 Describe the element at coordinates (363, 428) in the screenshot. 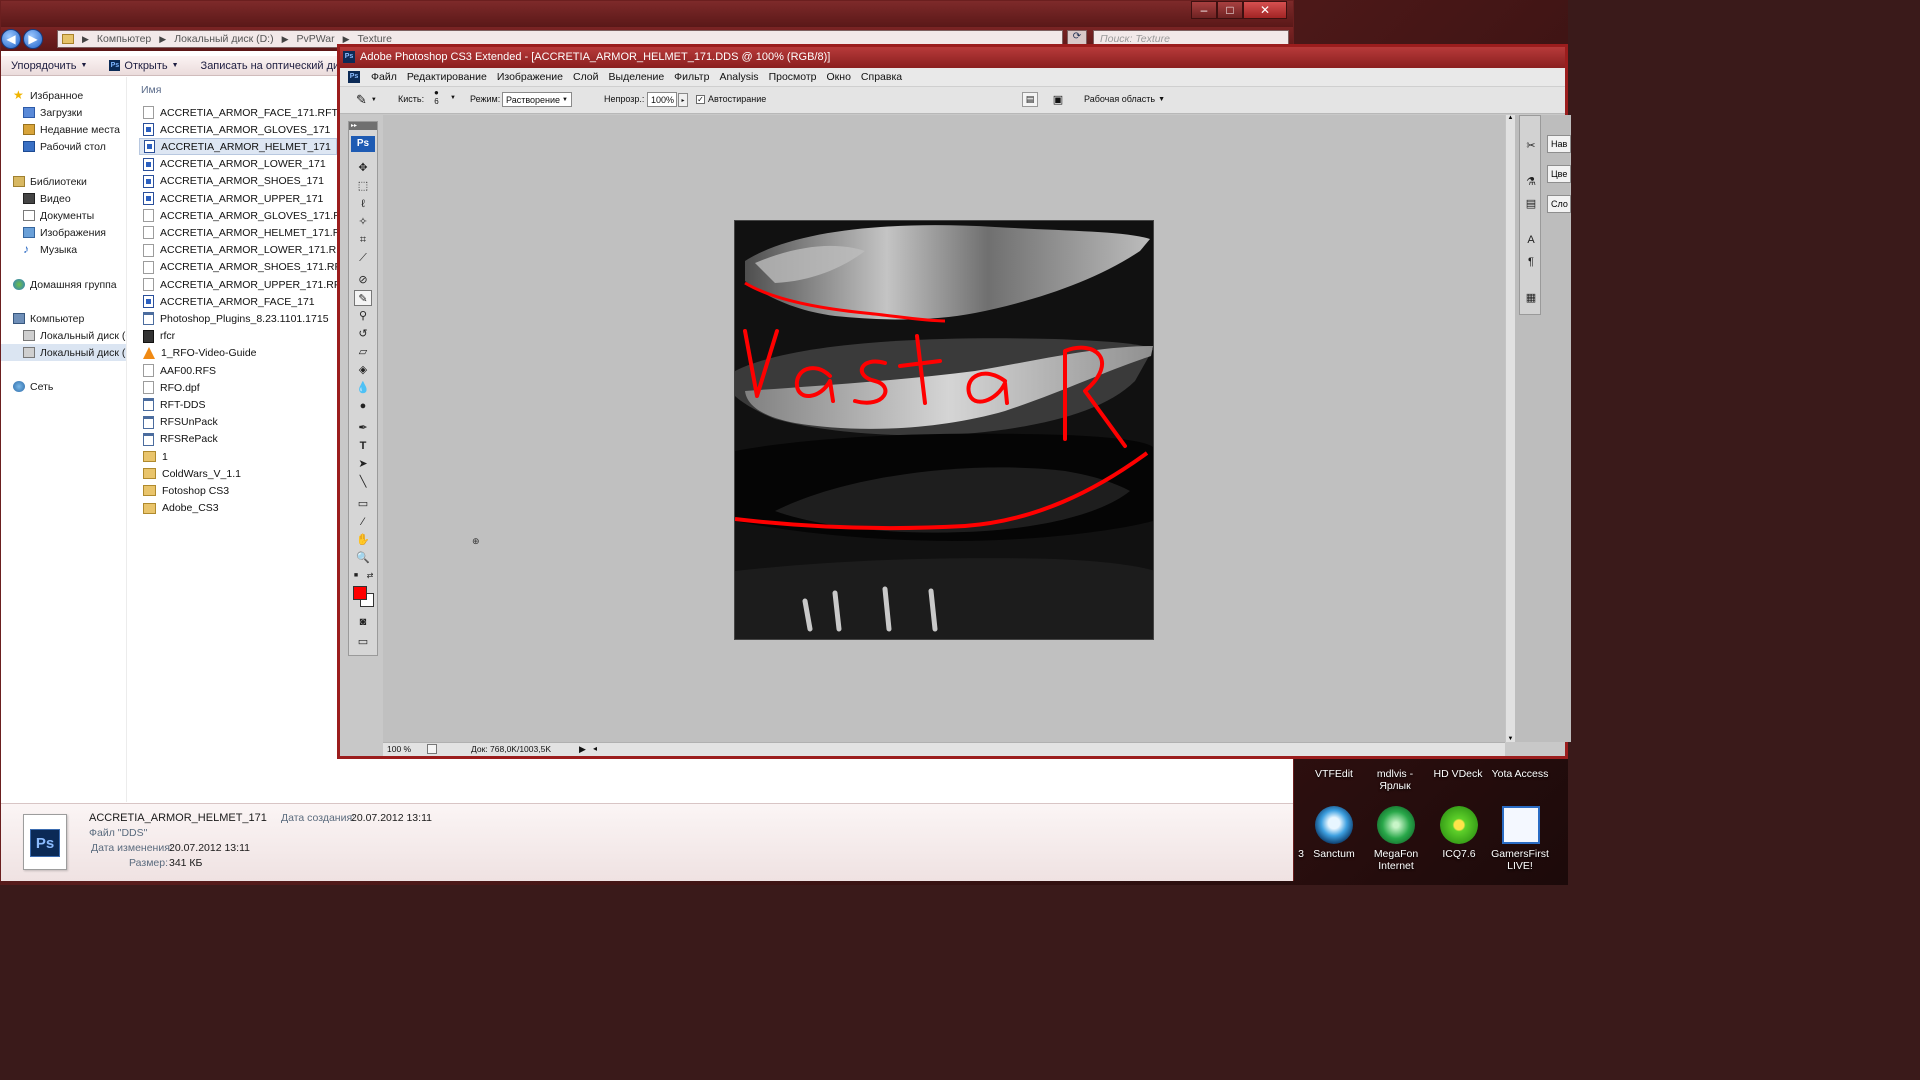

I see `pen-tool-icon: ✒` at that location.